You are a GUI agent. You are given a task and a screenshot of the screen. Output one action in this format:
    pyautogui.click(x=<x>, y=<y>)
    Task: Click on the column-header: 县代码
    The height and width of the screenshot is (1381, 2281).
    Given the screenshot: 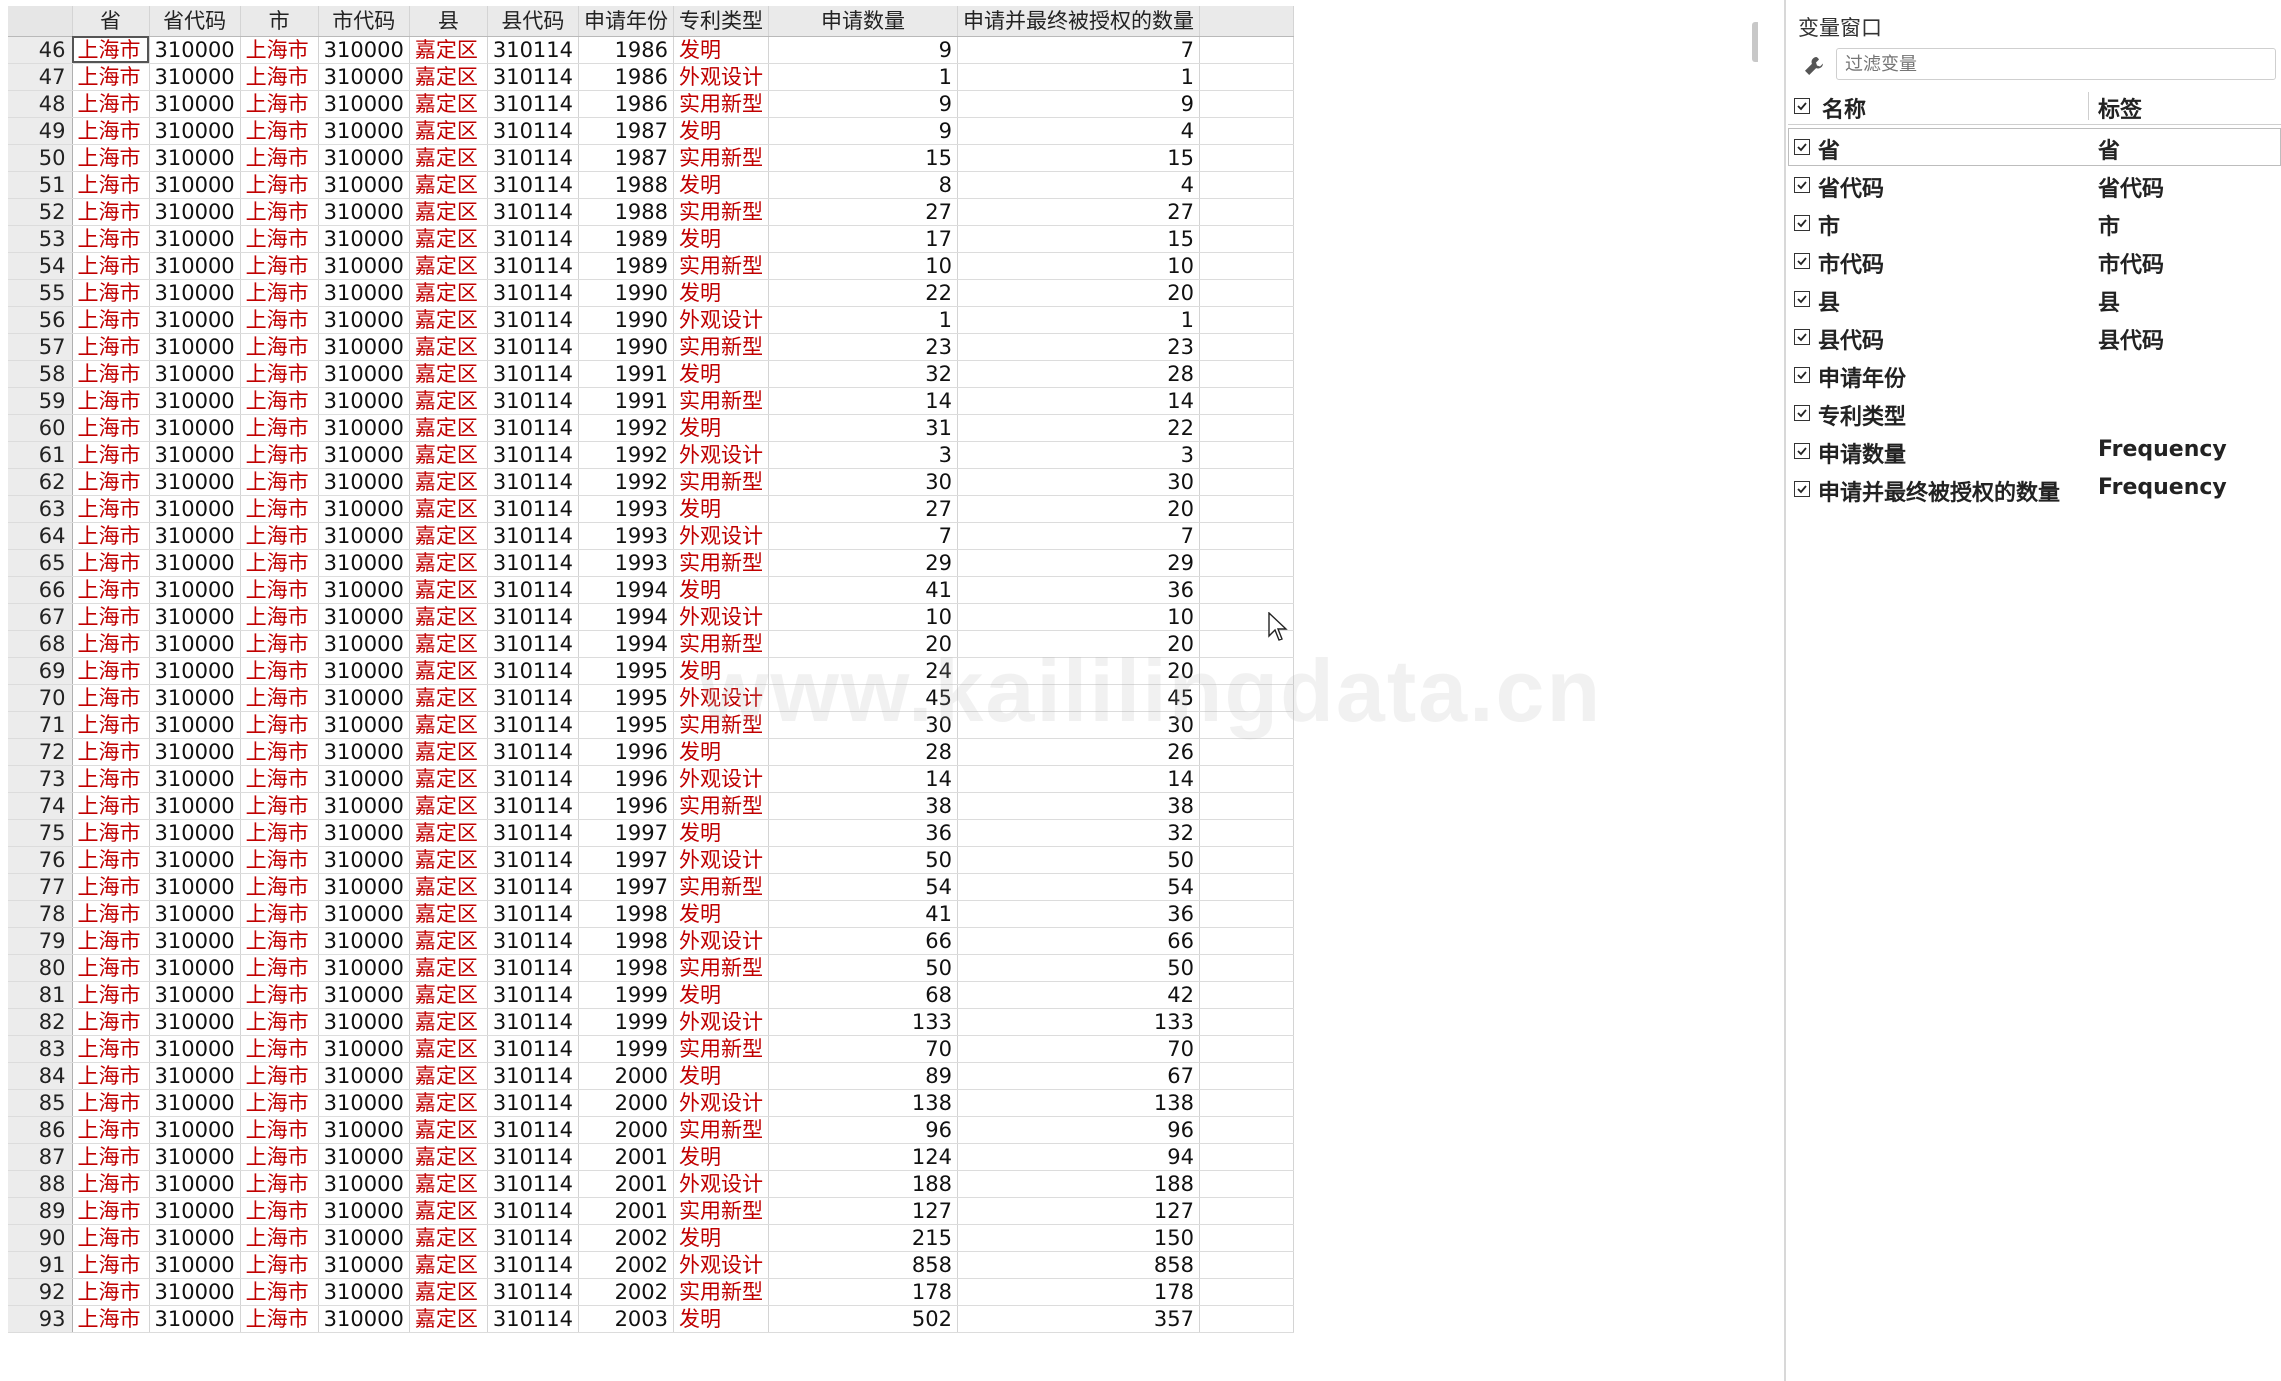 What is the action you would take?
    pyautogui.click(x=533, y=21)
    